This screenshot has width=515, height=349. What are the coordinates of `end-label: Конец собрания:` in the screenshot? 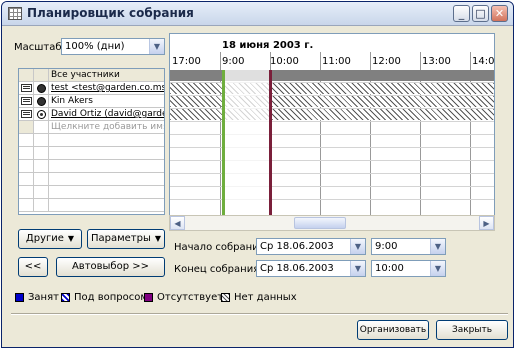 It's located at (218, 269).